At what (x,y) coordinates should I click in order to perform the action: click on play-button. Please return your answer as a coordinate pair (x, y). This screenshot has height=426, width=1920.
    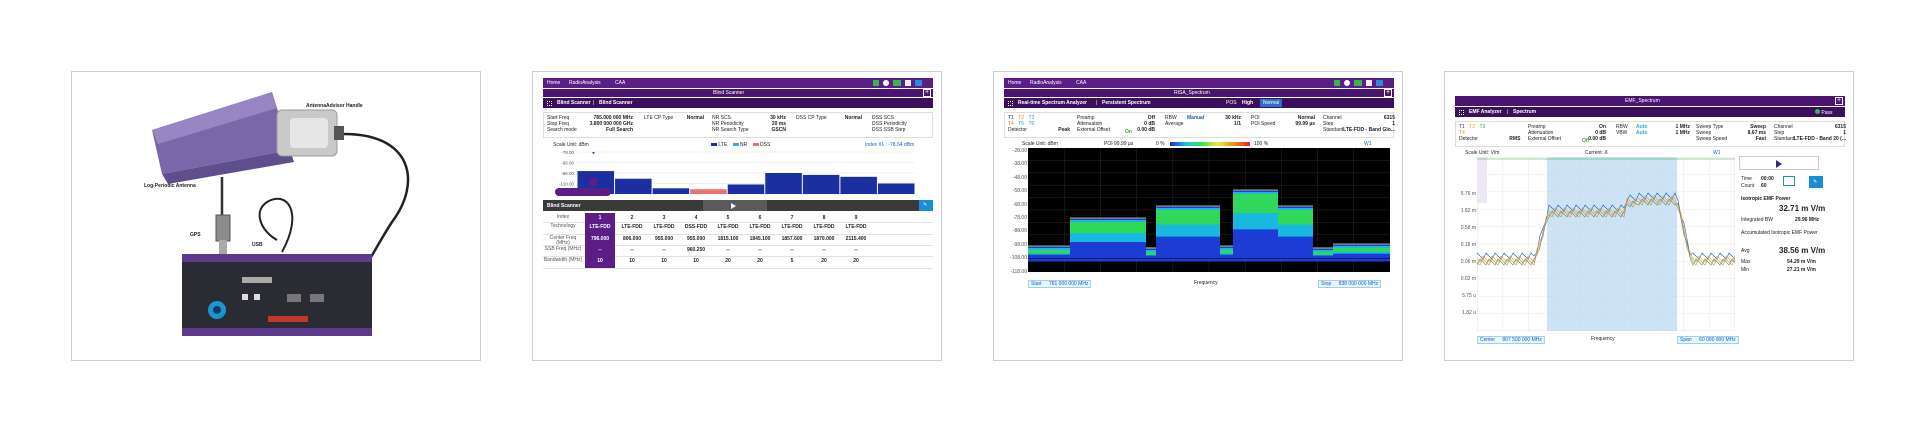
    Looking at the image, I should click on (735, 205).